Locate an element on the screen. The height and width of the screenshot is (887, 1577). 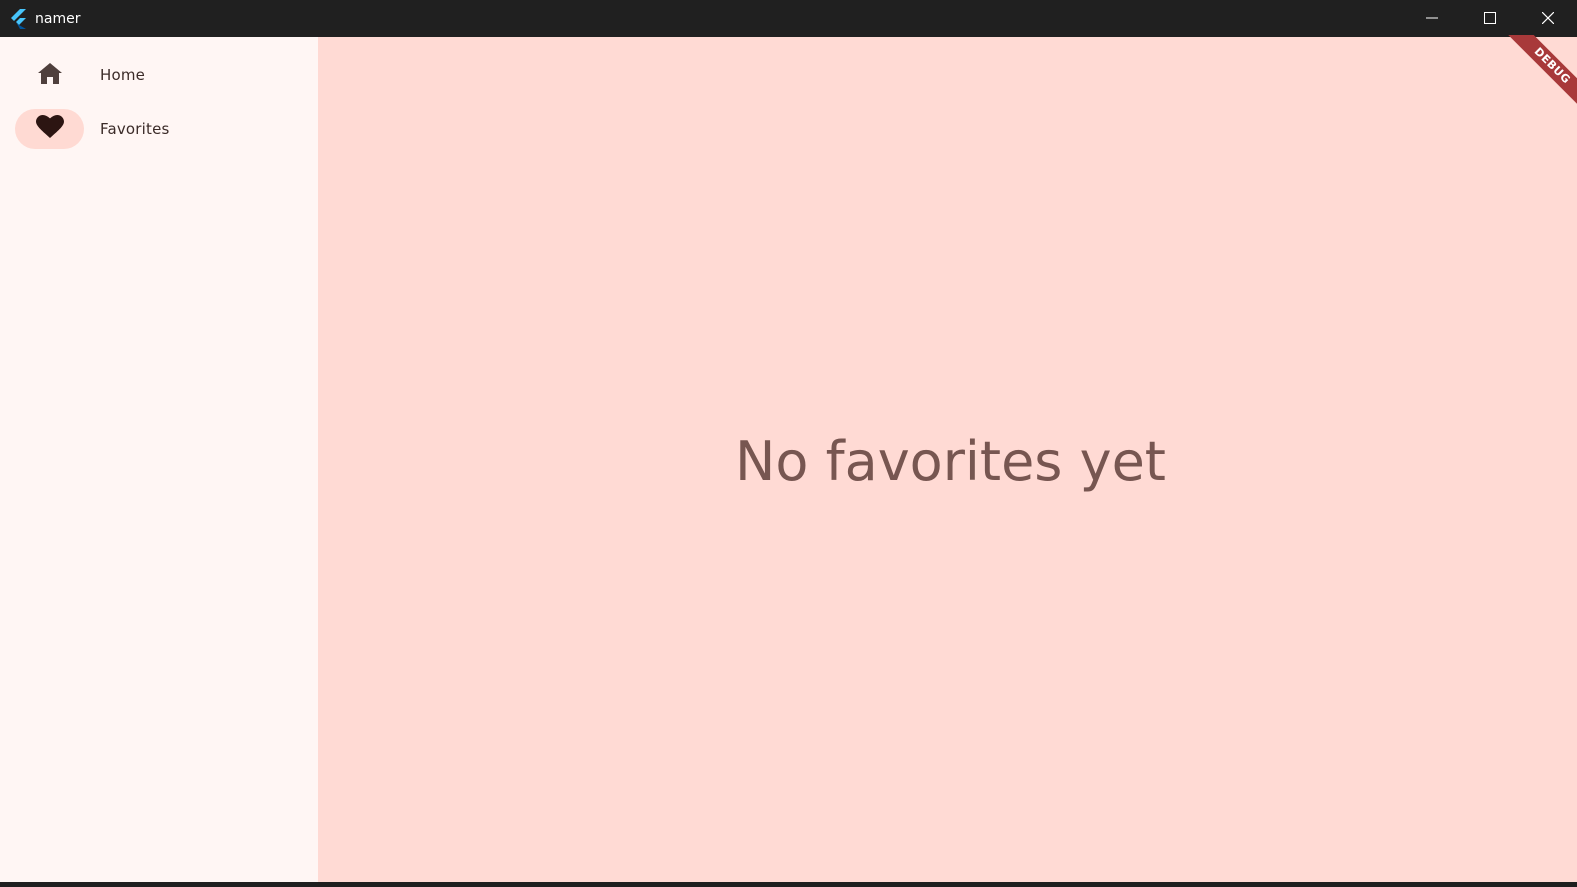
close-button is located at coordinates (1548, 18).